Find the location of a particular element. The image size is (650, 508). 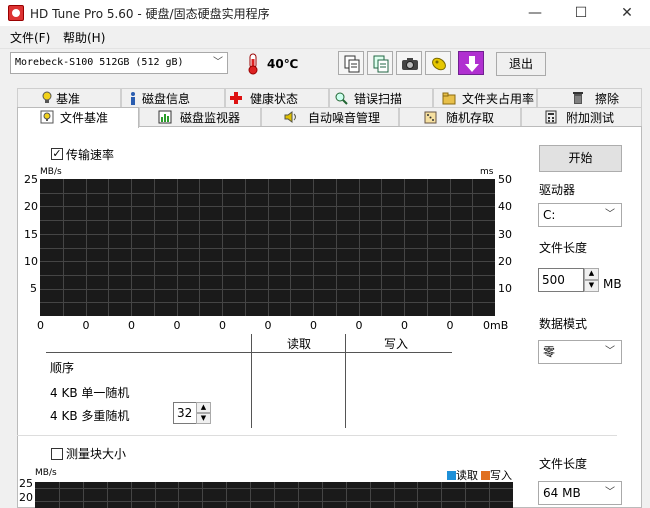

dice-icon is located at coordinates (430, 117).